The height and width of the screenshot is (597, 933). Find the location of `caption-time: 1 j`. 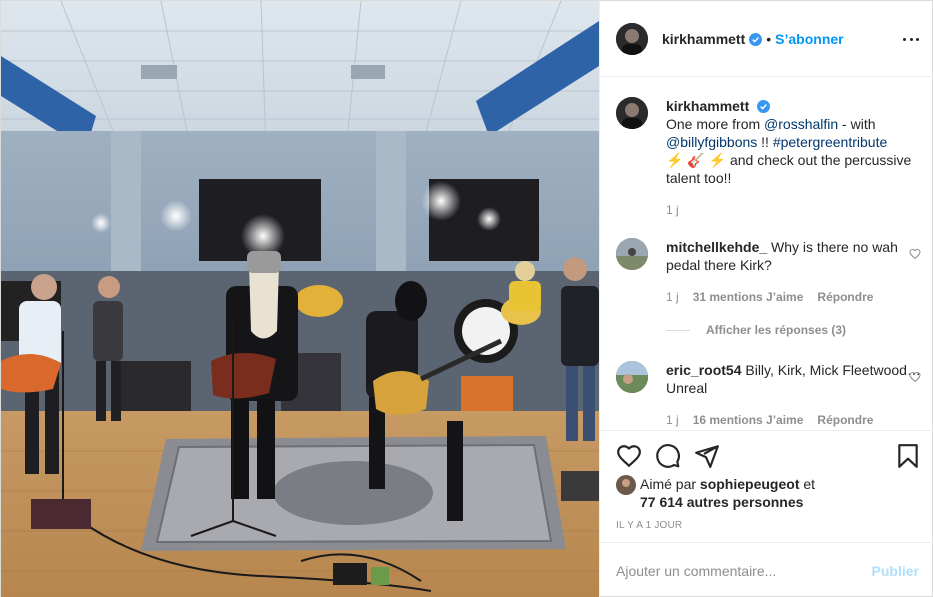

caption-time: 1 j is located at coordinates (672, 210).